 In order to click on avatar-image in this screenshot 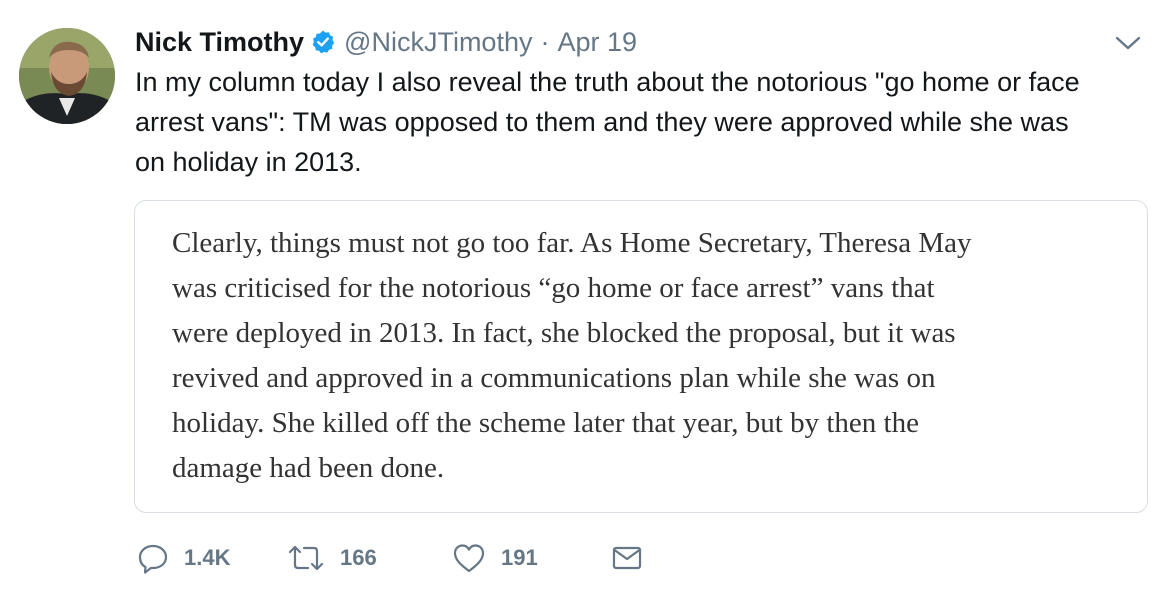, I will do `click(67, 76)`.